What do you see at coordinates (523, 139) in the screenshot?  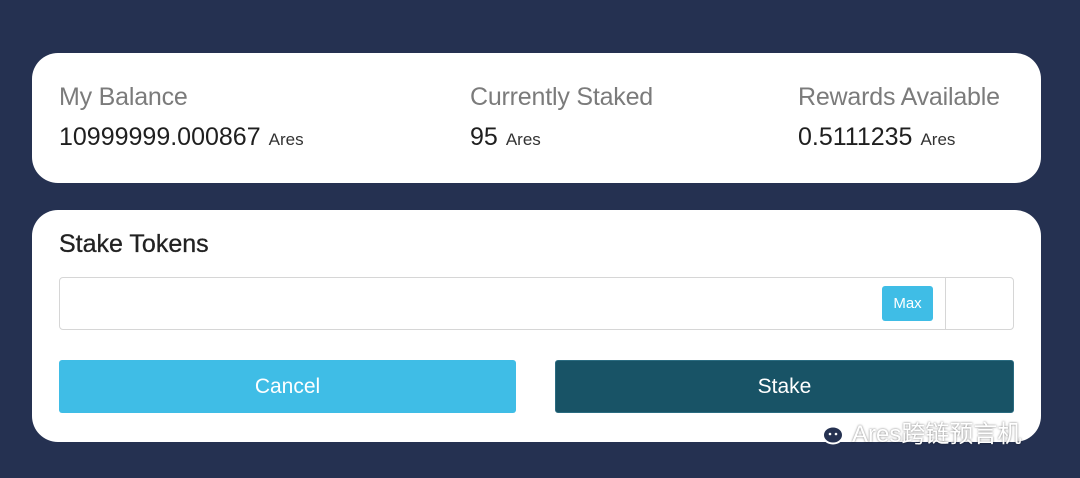 I see `currently-staked-unit: Ares` at bounding box center [523, 139].